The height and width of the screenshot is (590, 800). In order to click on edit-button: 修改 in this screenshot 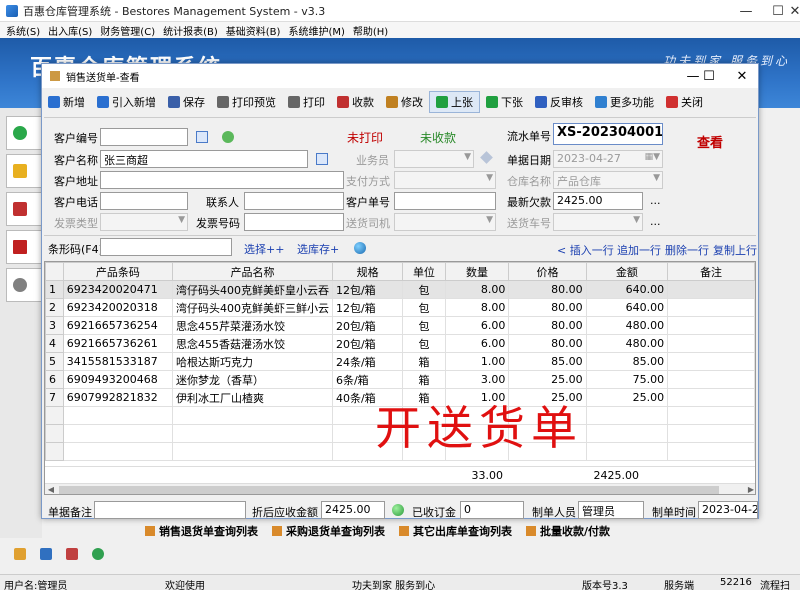, I will do `click(404, 102)`.